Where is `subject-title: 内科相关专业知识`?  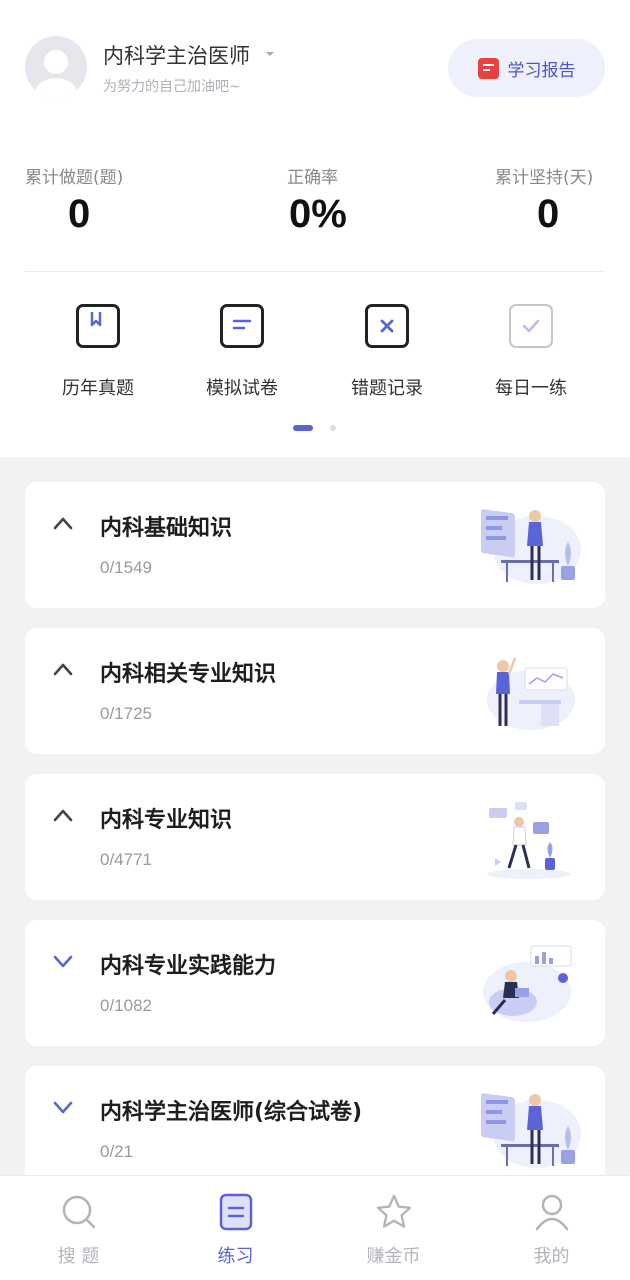 subject-title: 内科相关专业知识 is located at coordinates (188, 674).